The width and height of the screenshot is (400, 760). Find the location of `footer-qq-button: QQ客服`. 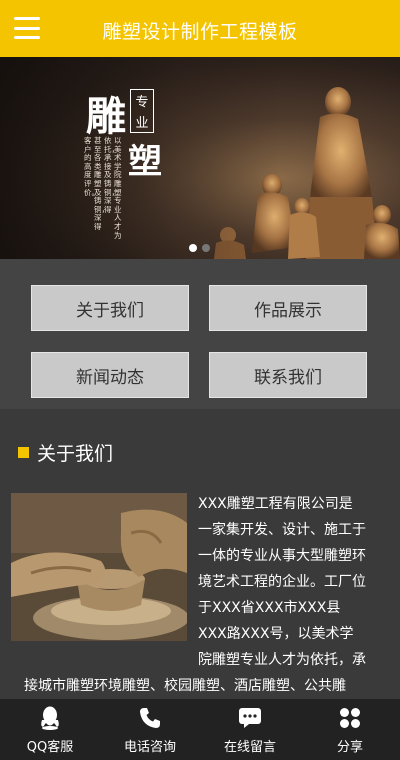

footer-qq-button: QQ客服 is located at coordinates (50, 729).